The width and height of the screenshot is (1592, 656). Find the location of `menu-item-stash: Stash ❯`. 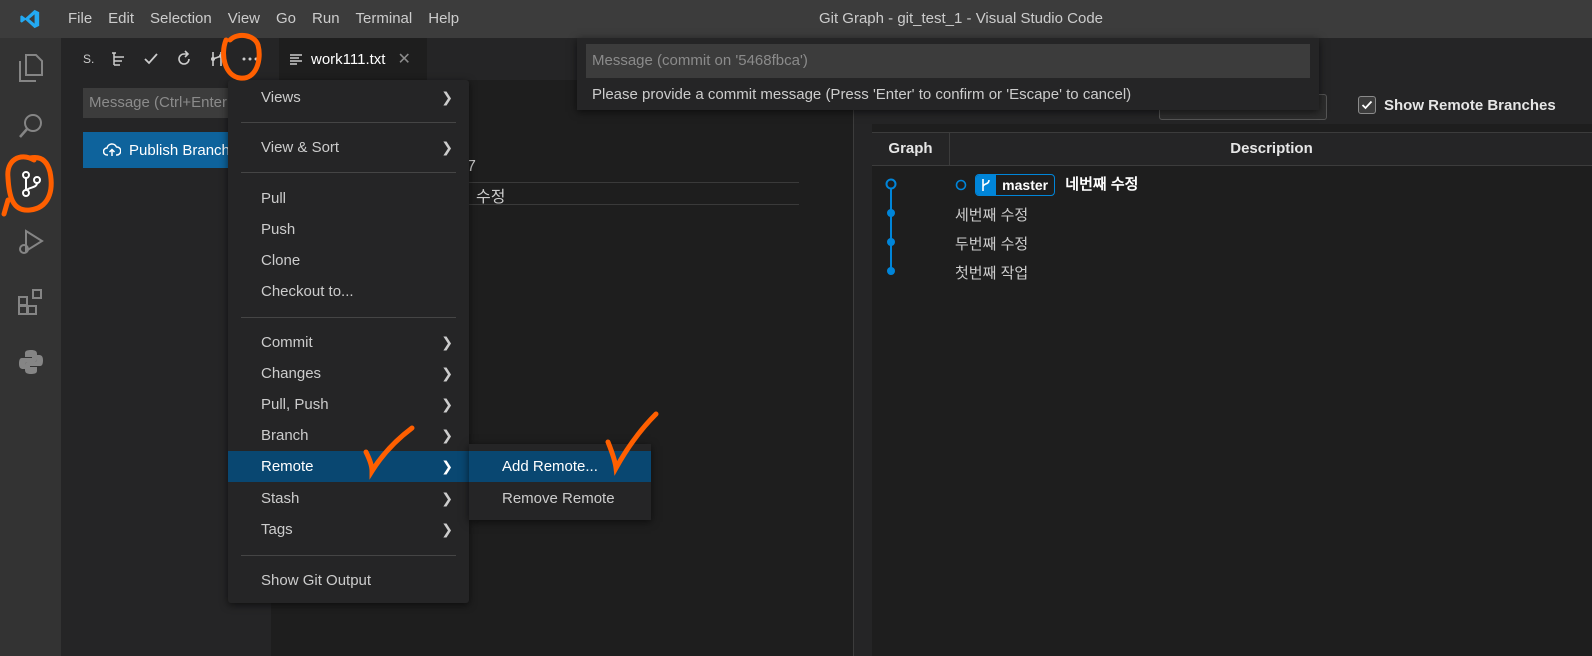

menu-item-stash: Stash ❯ is located at coordinates (348, 498).